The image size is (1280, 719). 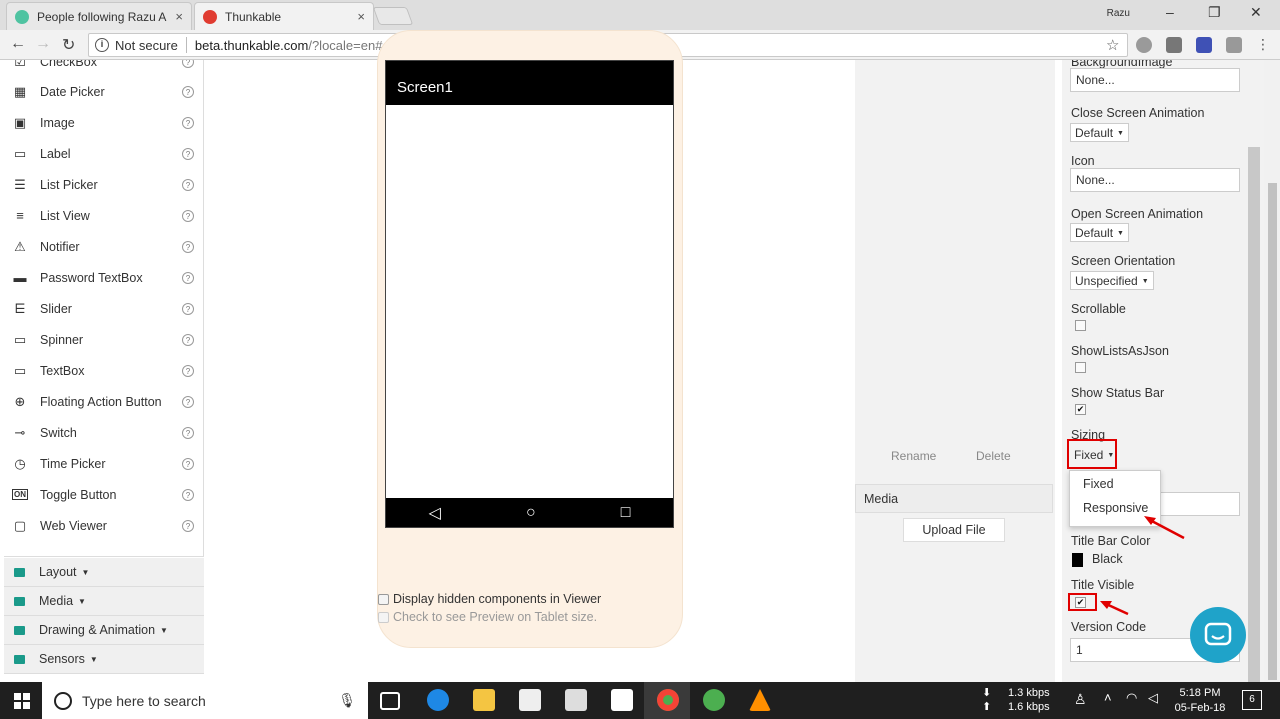 I want to click on tab-people-following: People following Razu Al ×, so click(x=99, y=16).